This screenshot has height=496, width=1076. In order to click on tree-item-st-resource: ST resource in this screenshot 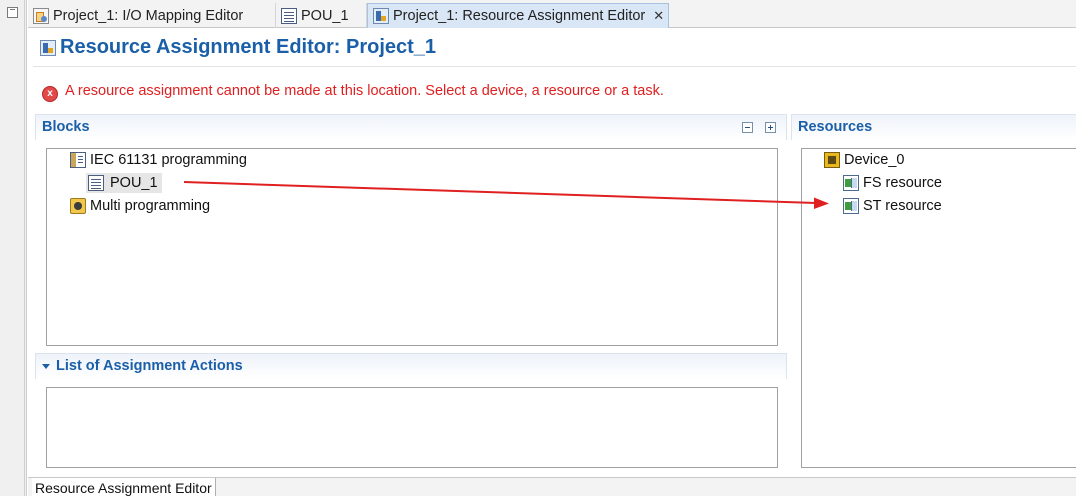, I will do `click(892, 206)`.